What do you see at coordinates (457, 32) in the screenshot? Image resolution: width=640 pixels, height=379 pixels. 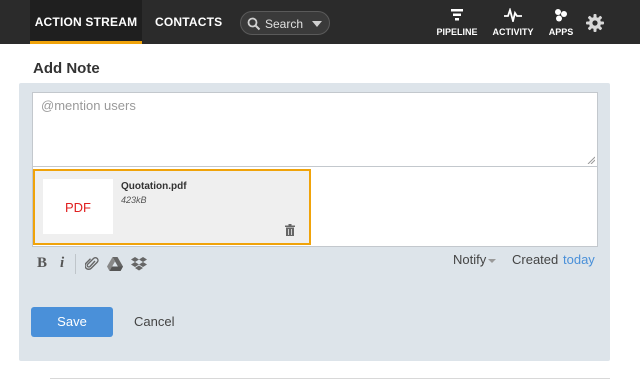 I see `nav-pipeline-label: PIPELINE` at bounding box center [457, 32].